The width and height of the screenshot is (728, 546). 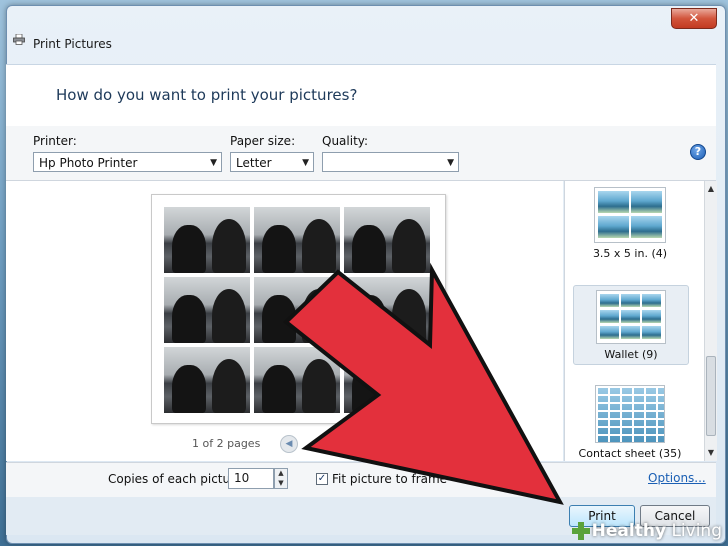 I want to click on quality-select: ▼, so click(x=390, y=162).